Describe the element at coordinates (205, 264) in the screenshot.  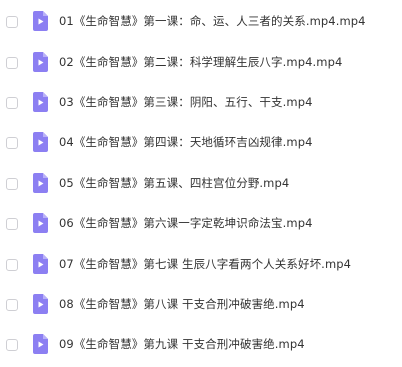
I see `file-name: 07《生命智慧》第七课 生辰八字看两个人关系好坏.mp4` at that location.